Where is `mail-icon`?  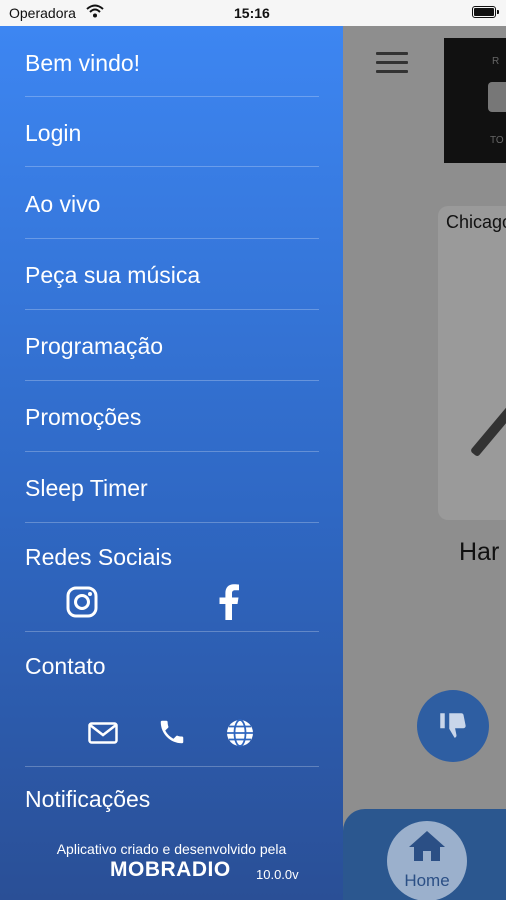 mail-icon is located at coordinates (103, 733).